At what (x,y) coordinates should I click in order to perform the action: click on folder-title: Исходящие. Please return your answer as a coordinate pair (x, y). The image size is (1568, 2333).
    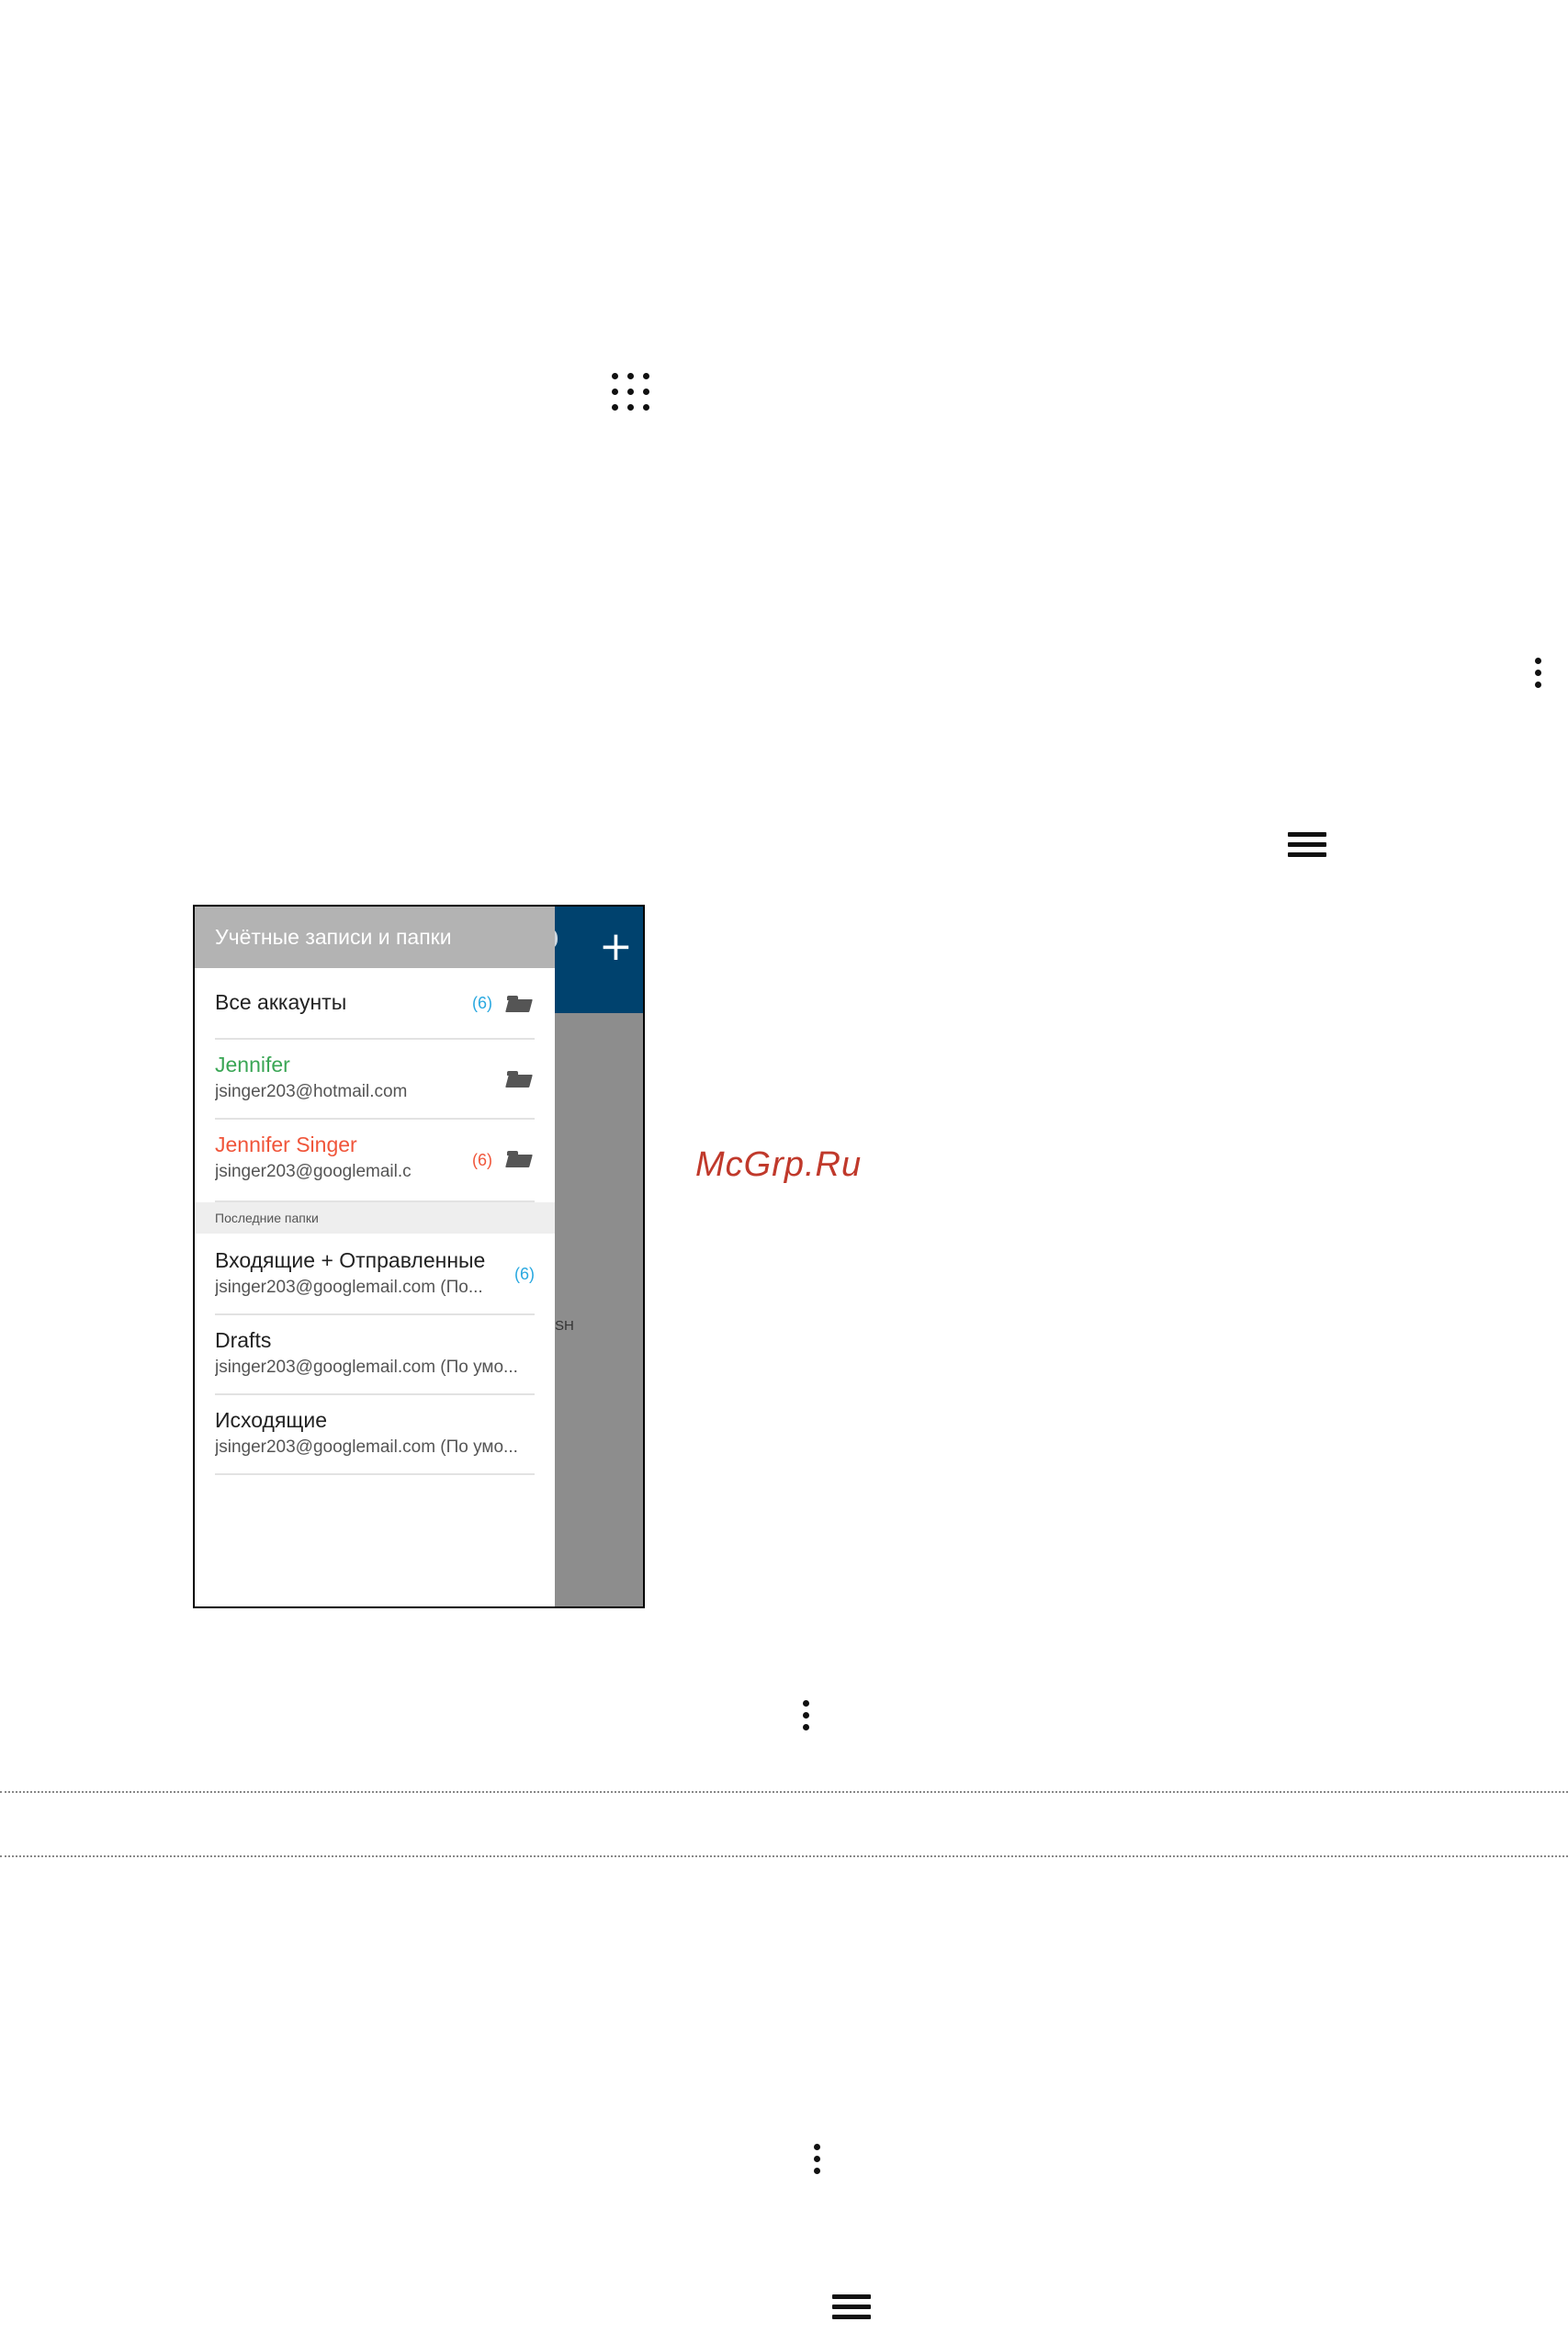
    Looking at the image, I should click on (271, 1420).